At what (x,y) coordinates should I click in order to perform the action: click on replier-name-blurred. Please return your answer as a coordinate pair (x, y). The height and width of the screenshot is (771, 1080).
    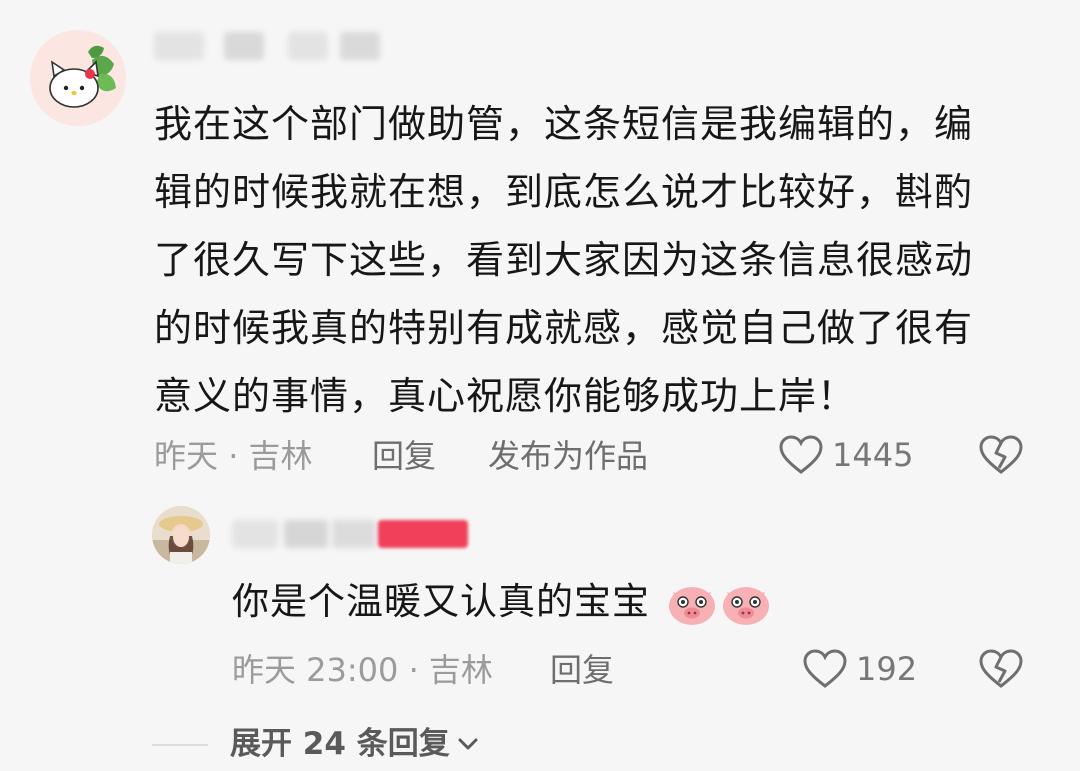
    Looking at the image, I should click on (350, 534).